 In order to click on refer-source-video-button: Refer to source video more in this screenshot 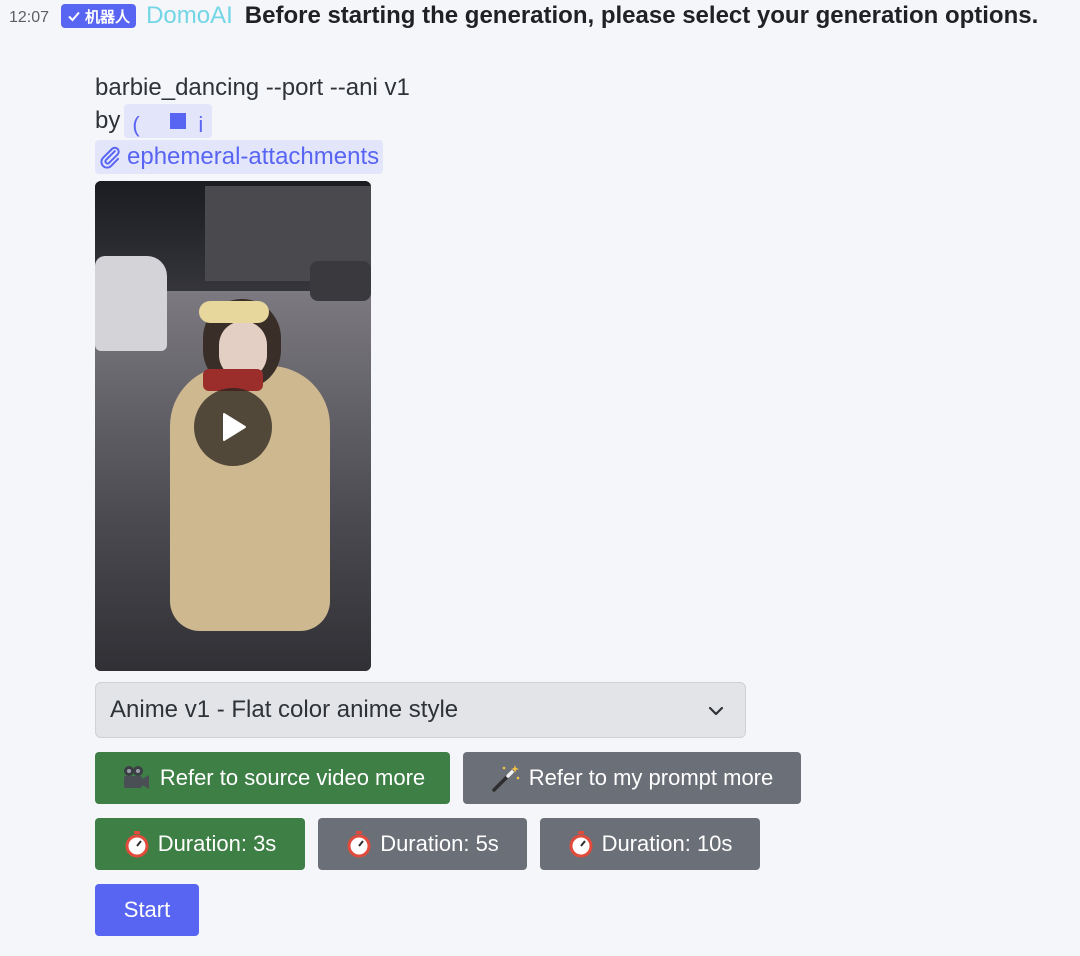, I will do `click(272, 778)`.